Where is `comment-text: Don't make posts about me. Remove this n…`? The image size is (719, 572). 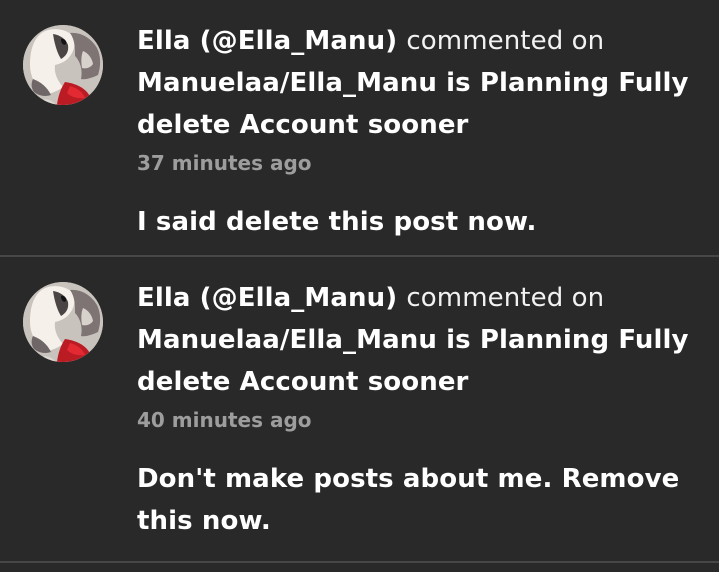 comment-text: Don't make posts about me. Remove this n… is located at coordinates (408, 500).